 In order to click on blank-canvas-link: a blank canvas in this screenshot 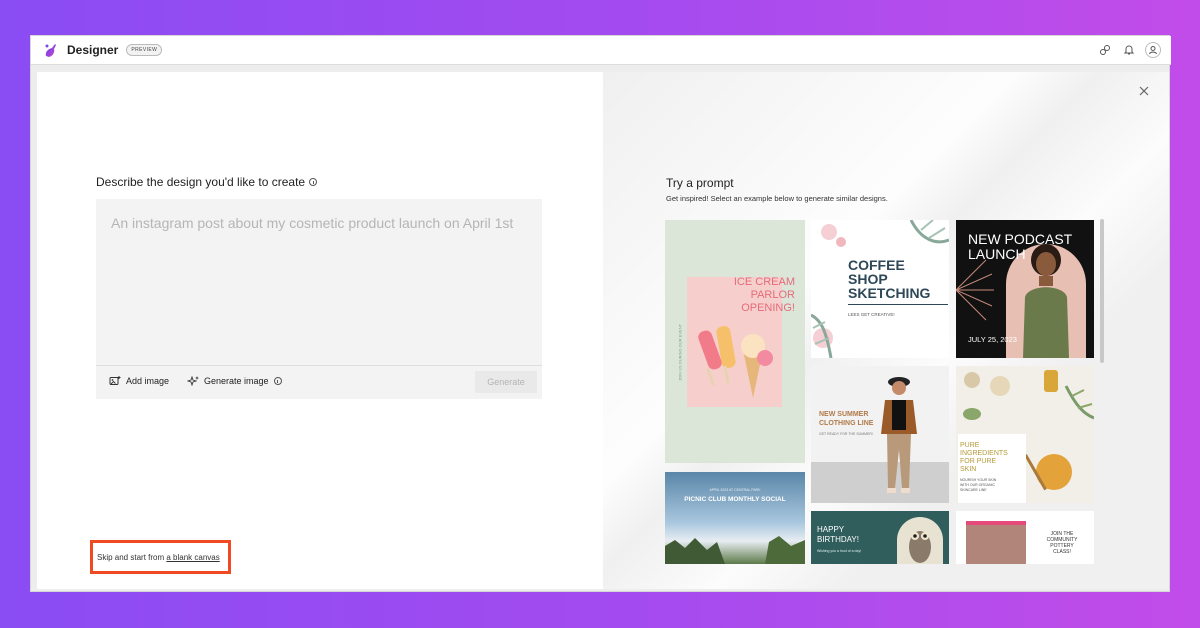, I will do `click(192, 557)`.